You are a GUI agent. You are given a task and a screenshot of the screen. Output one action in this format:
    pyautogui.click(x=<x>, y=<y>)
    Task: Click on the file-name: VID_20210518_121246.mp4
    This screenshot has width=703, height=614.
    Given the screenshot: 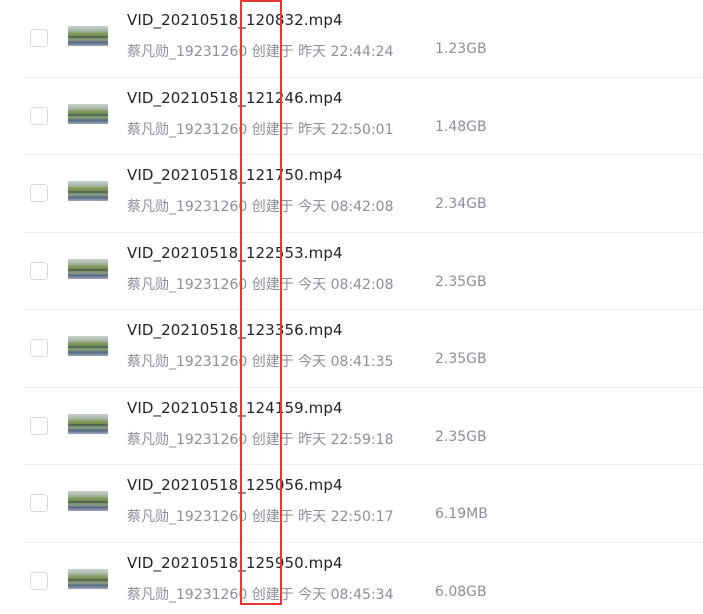 What is the action you would take?
    pyautogui.click(x=235, y=98)
    